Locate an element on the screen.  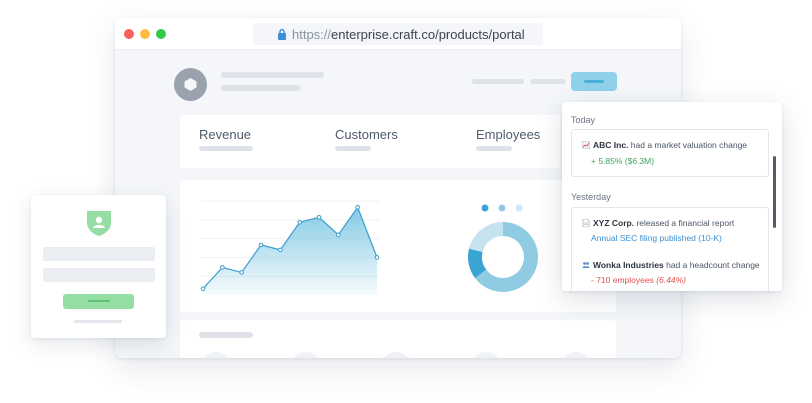
company-logo-avatar is located at coordinates (190, 84).